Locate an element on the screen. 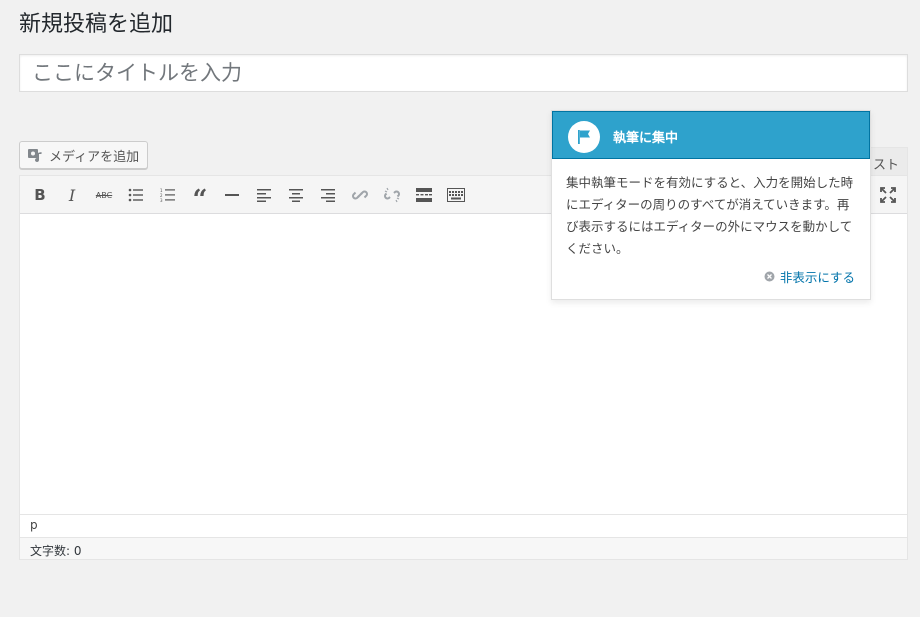  flag-icon is located at coordinates (584, 137).